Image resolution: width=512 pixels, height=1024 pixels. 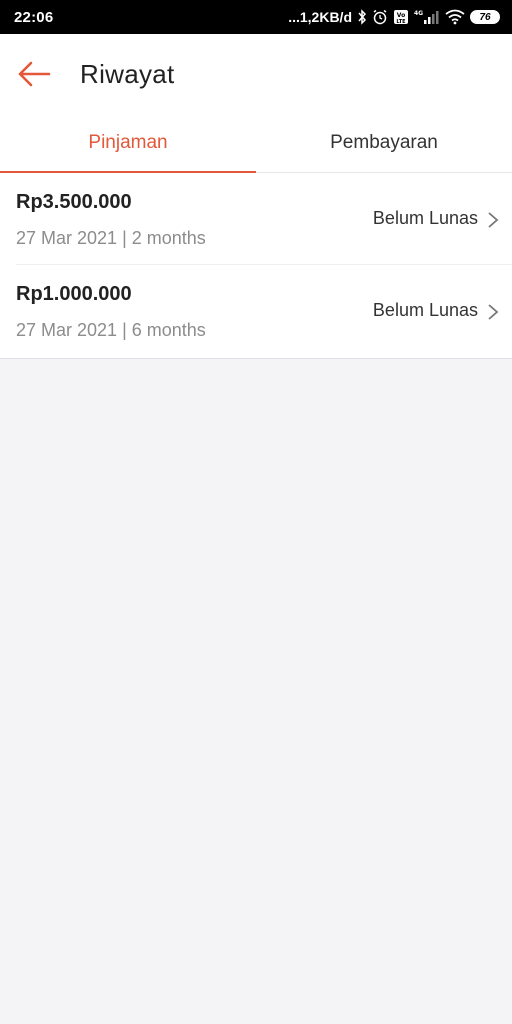 I want to click on signal-icon: 4G, so click(x=427, y=17).